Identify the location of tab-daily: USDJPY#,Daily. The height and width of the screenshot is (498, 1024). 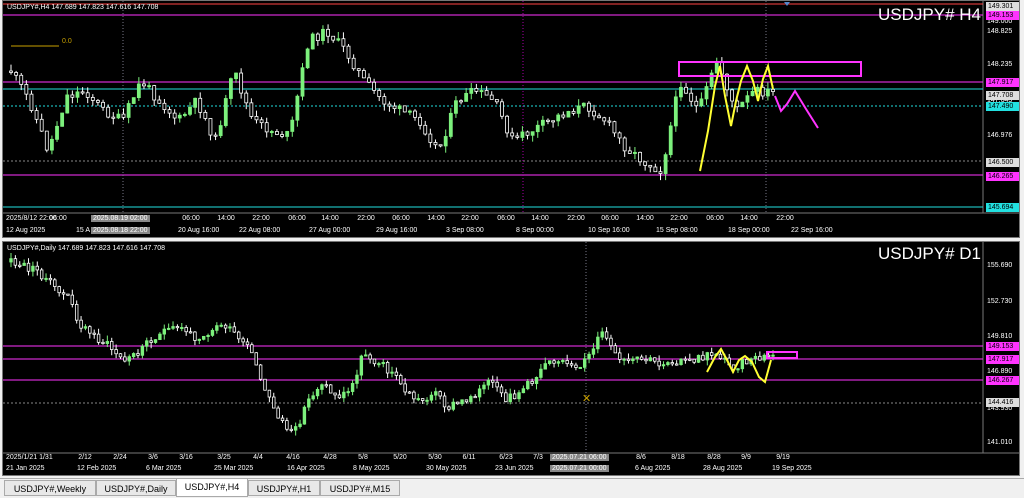
(136, 488).